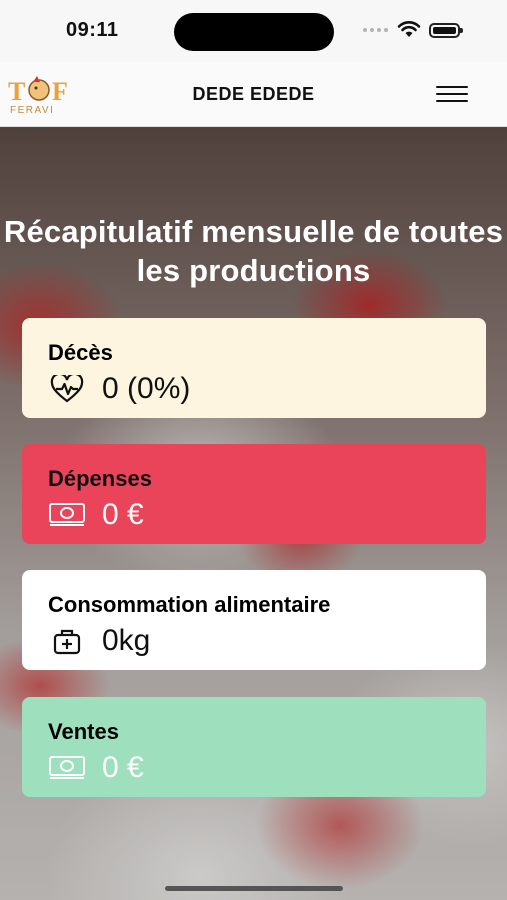 The width and height of the screenshot is (507, 900). I want to click on feed-bag-icon, so click(67, 641).